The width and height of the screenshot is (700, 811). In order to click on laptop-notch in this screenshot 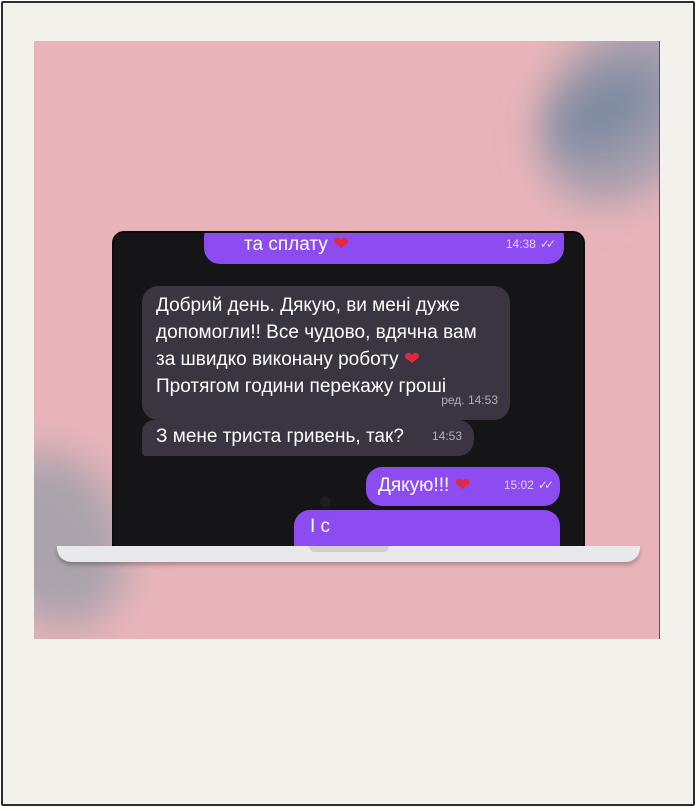, I will do `click(349, 549)`.